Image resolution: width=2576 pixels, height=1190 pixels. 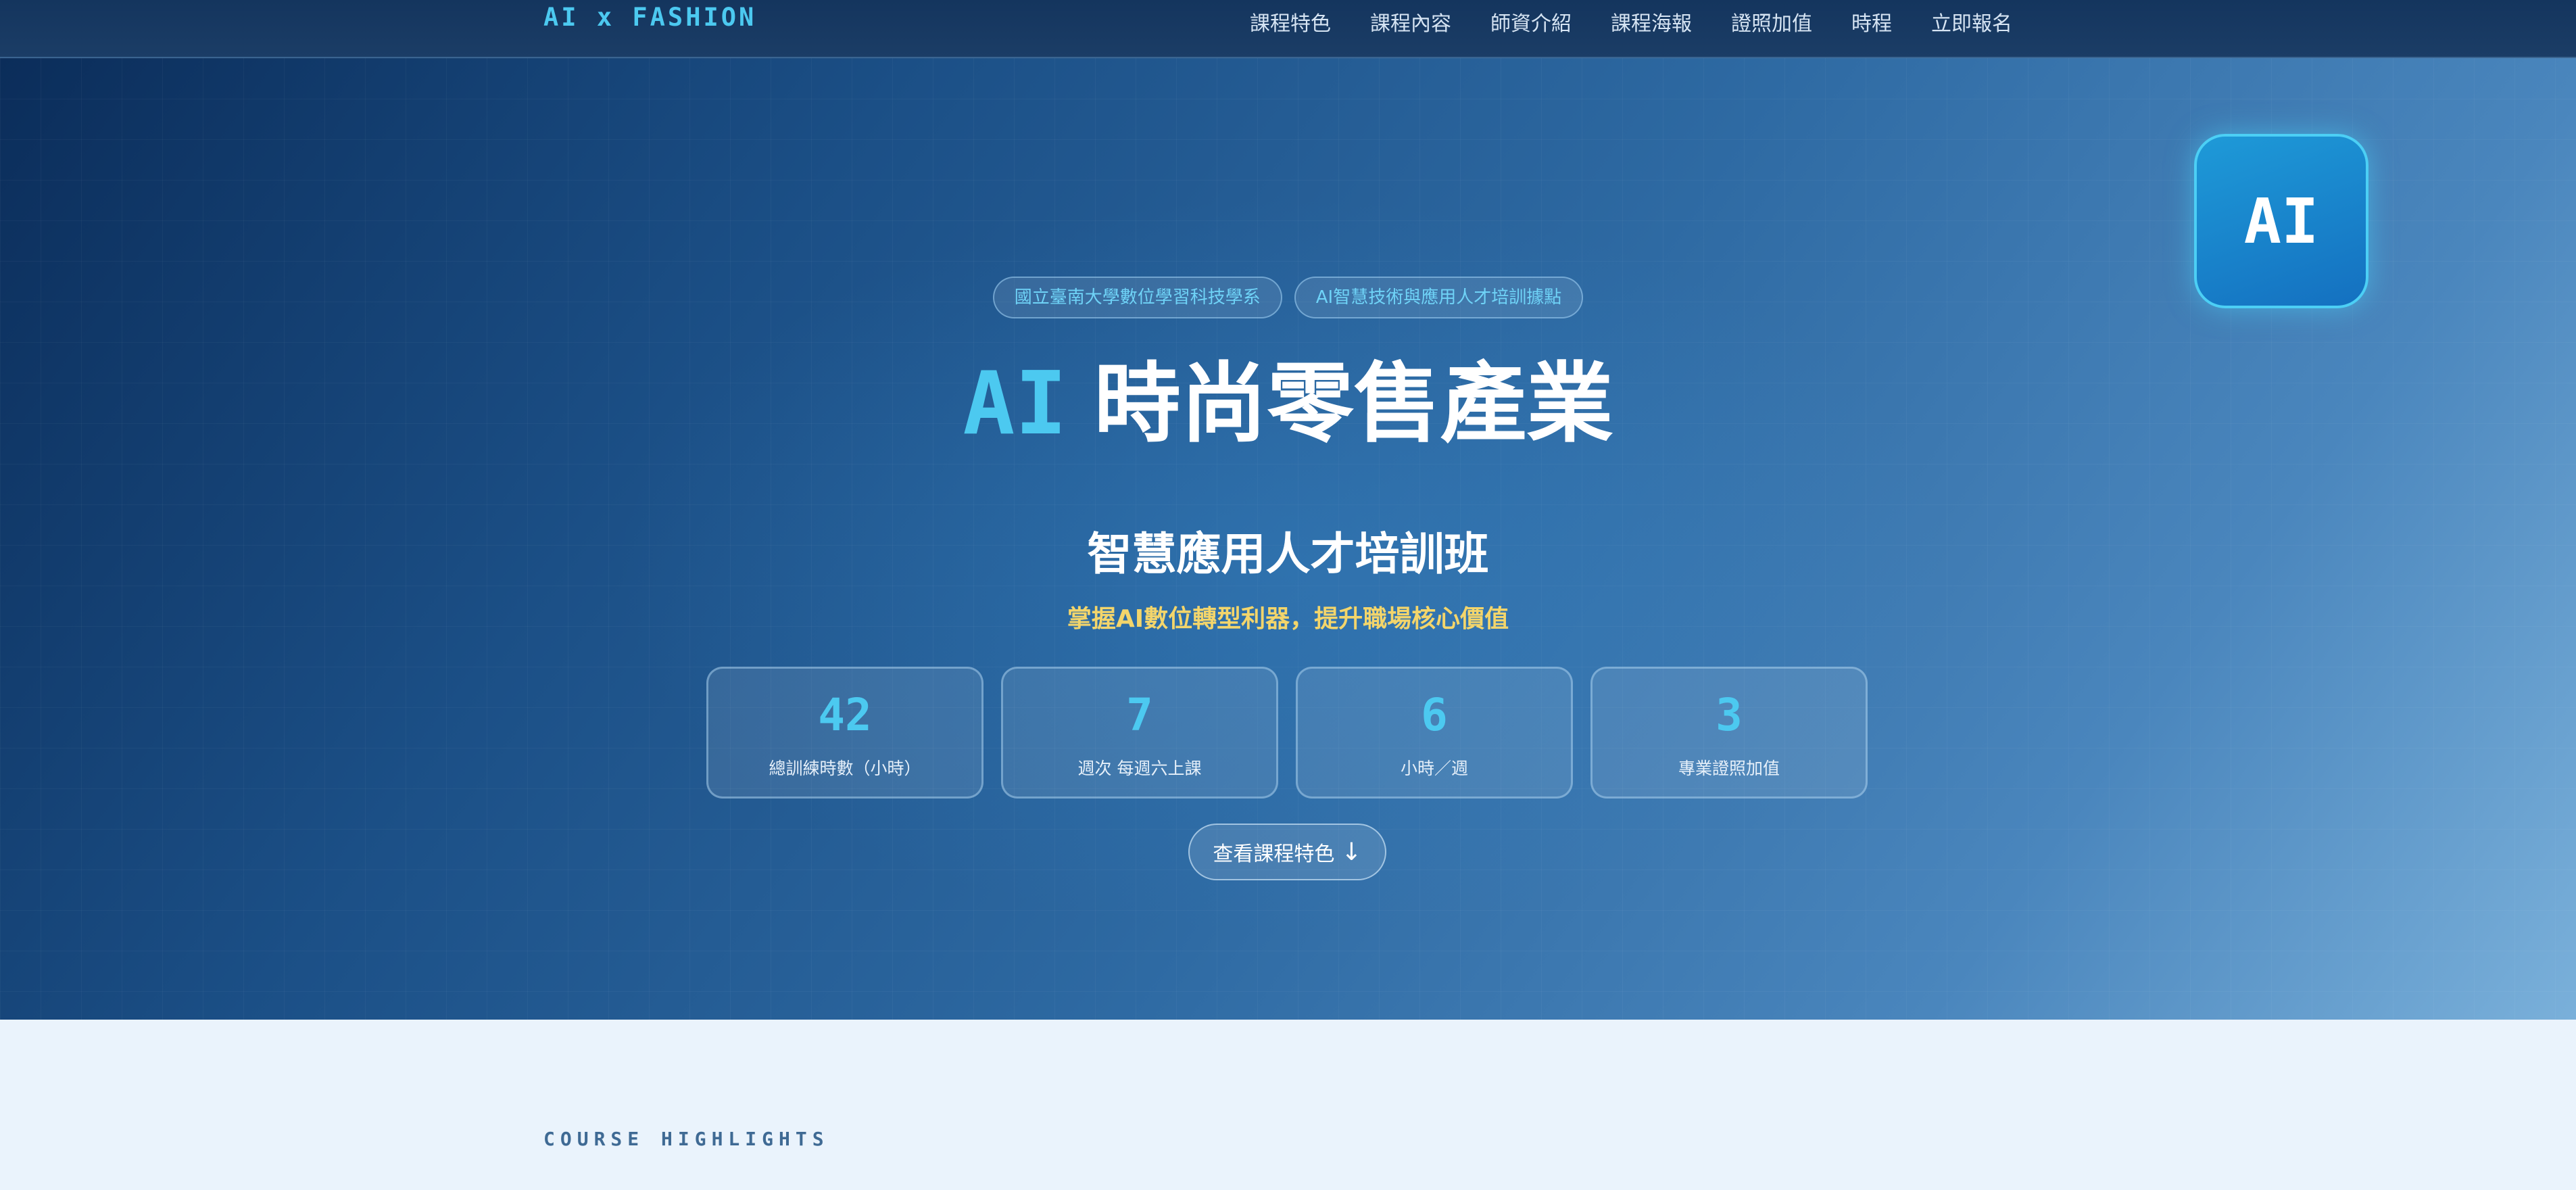 What do you see at coordinates (1439, 297) in the screenshot?
I see `tag-training-center: AI智慧技術與應用人才培訓據點` at bounding box center [1439, 297].